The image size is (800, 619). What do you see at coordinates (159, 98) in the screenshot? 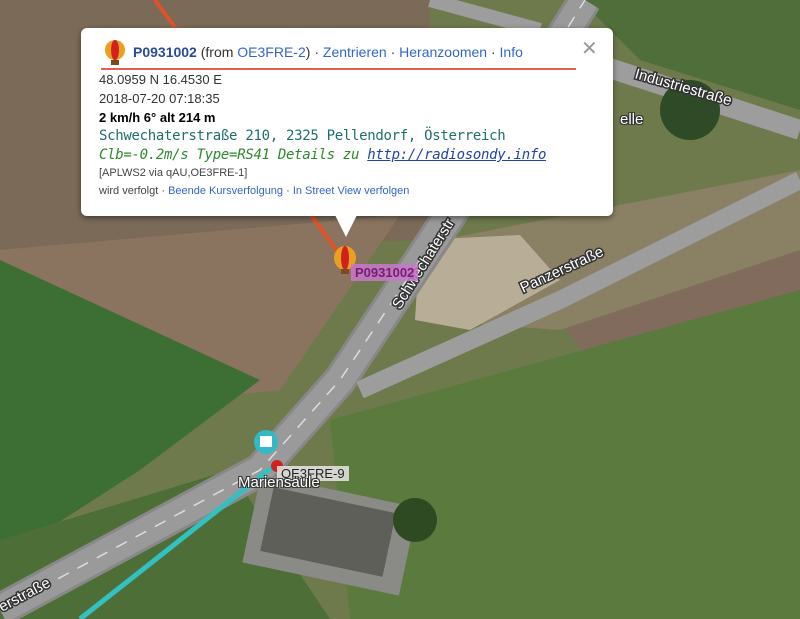
I see `timestamp: 2018-07-20 07:18:35` at bounding box center [159, 98].